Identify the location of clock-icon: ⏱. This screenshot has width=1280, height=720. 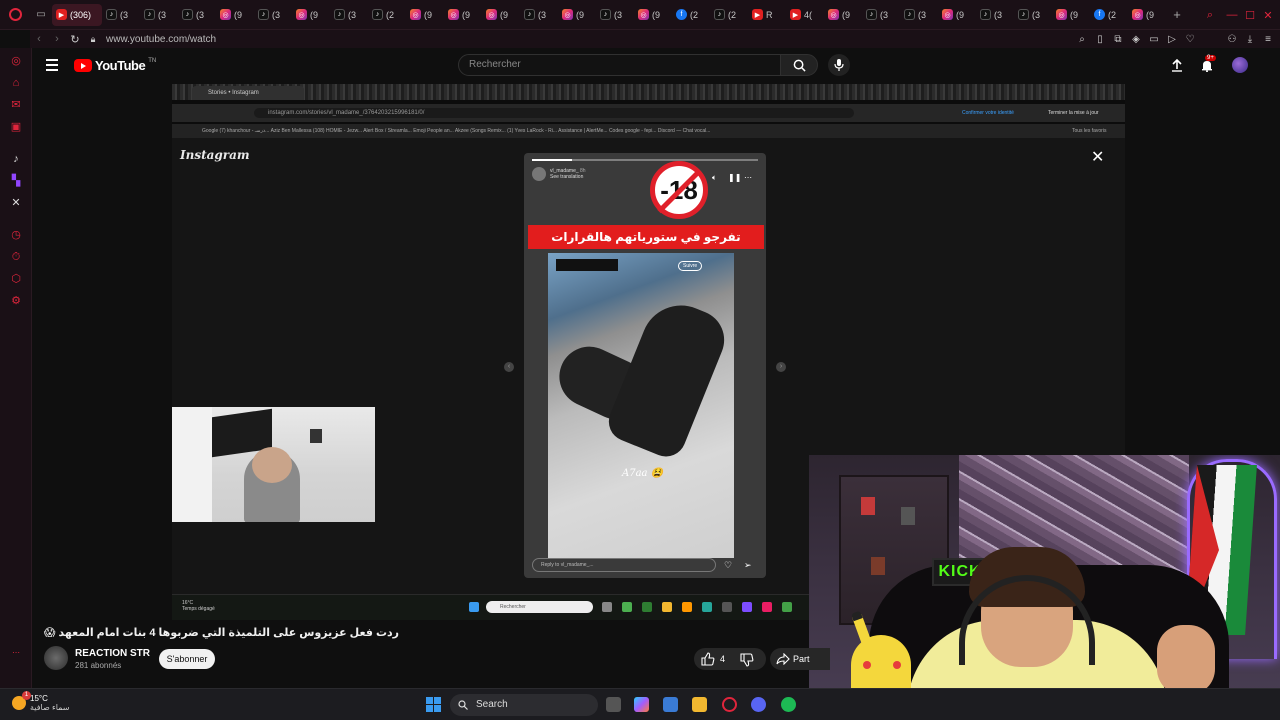
(16, 257).